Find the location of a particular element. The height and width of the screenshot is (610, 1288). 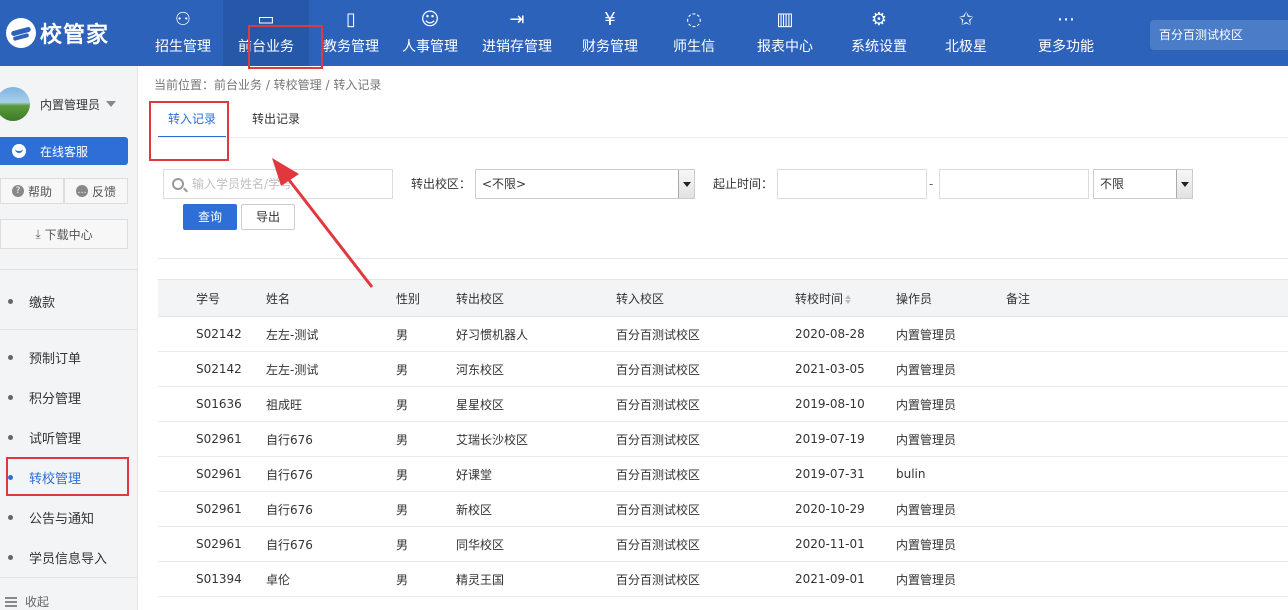

nav-item-3: ☺ 人事管理 is located at coordinates (430, 33).